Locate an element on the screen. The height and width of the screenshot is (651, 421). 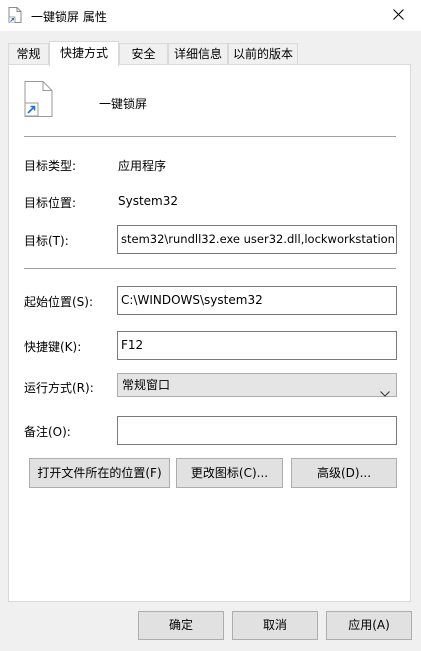
close-button is located at coordinates (398, 15).